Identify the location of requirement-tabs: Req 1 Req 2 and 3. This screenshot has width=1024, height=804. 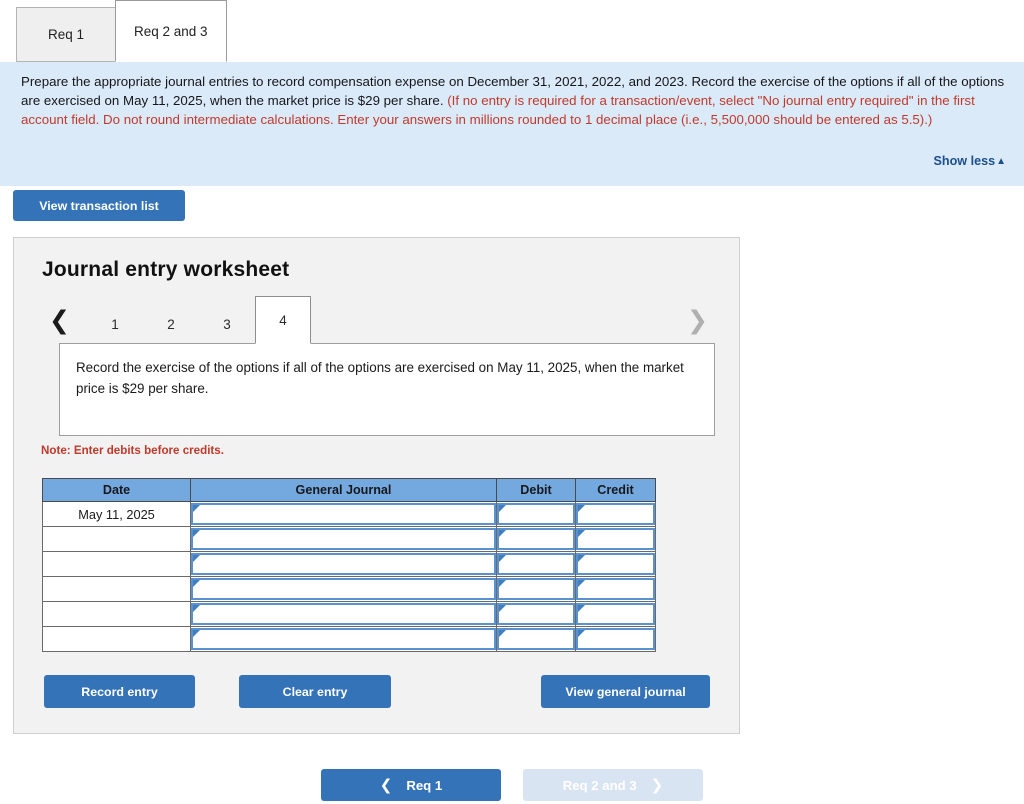
(512, 31).